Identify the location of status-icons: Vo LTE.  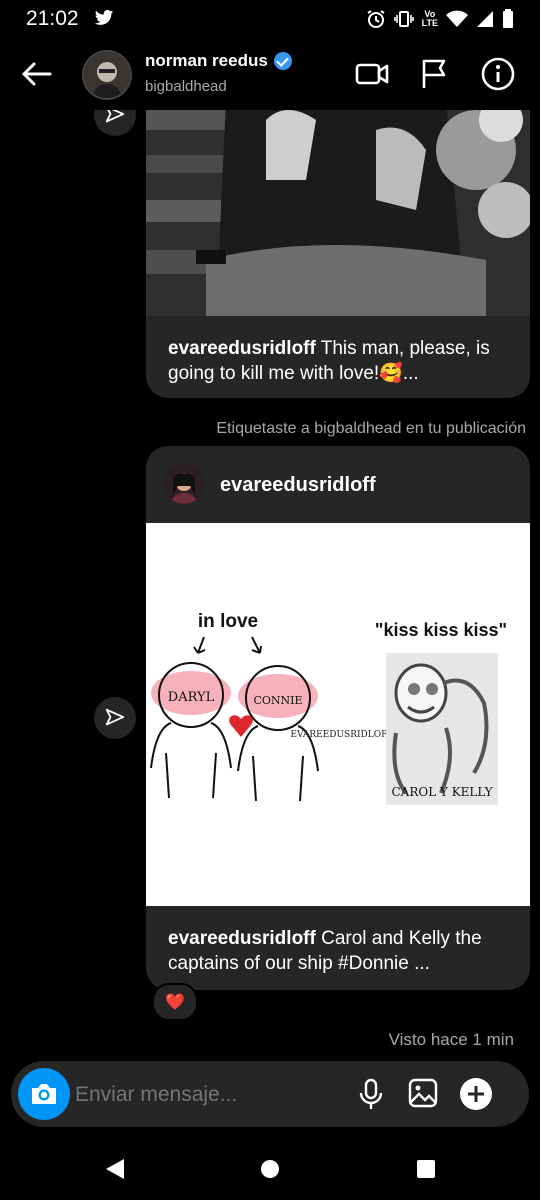
(440, 19).